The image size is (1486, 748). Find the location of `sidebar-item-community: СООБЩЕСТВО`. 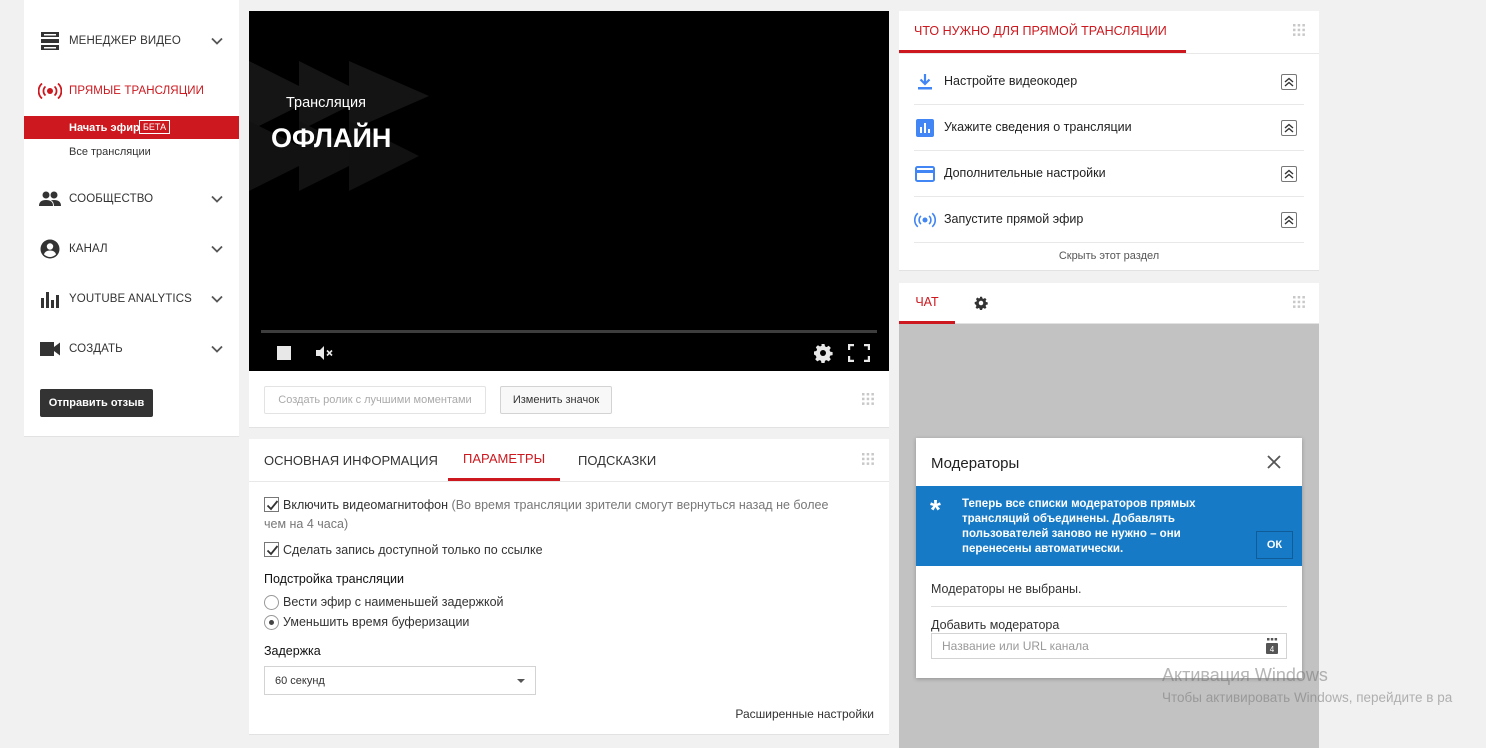

sidebar-item-community: СООБЩЕСТВО is located at coordinates (131, 199).